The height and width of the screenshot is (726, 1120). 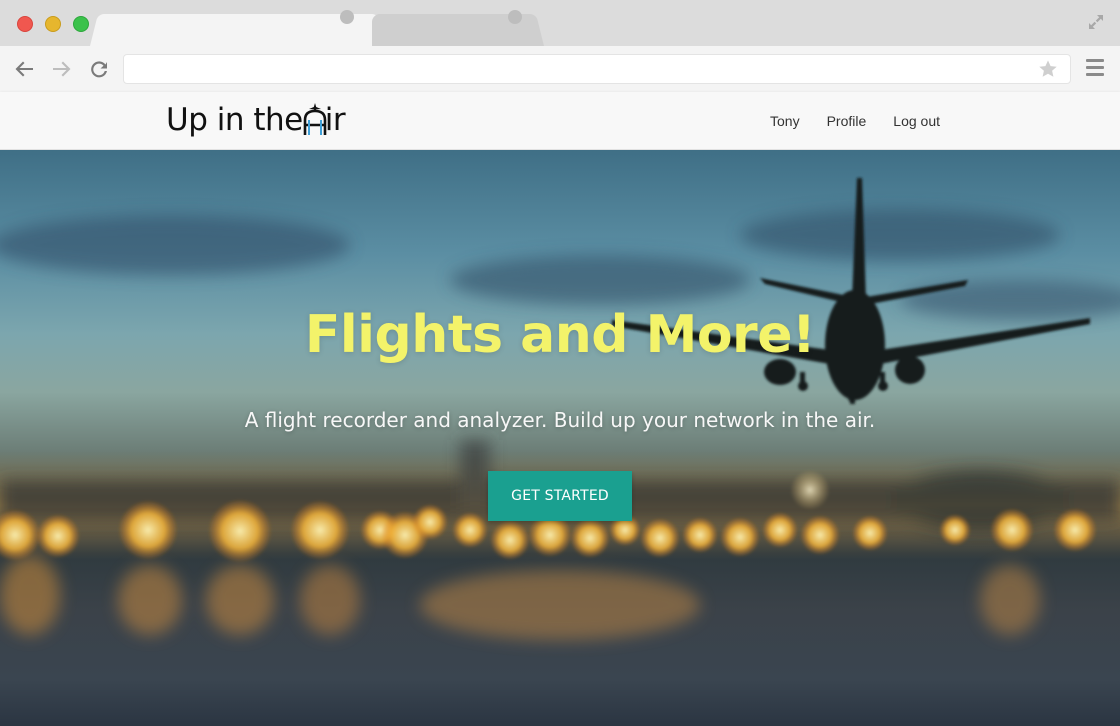 I want to click on menu-icon, so click(x=1095, y=68).